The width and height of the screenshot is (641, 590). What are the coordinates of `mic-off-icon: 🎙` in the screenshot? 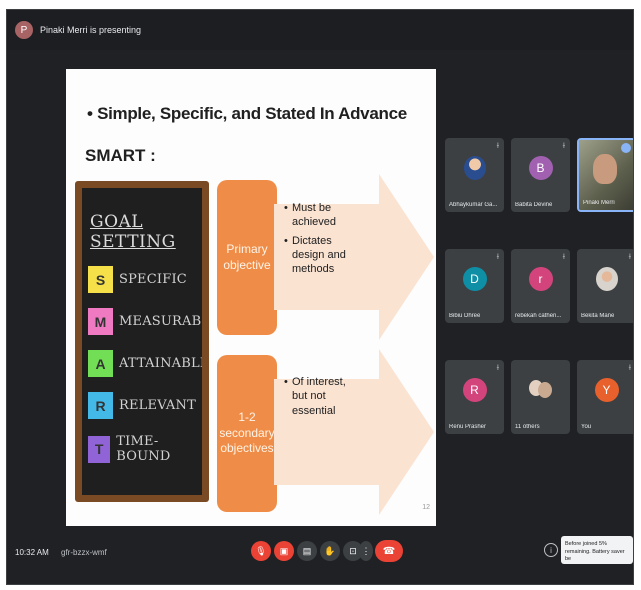 It's located at (261, 550).